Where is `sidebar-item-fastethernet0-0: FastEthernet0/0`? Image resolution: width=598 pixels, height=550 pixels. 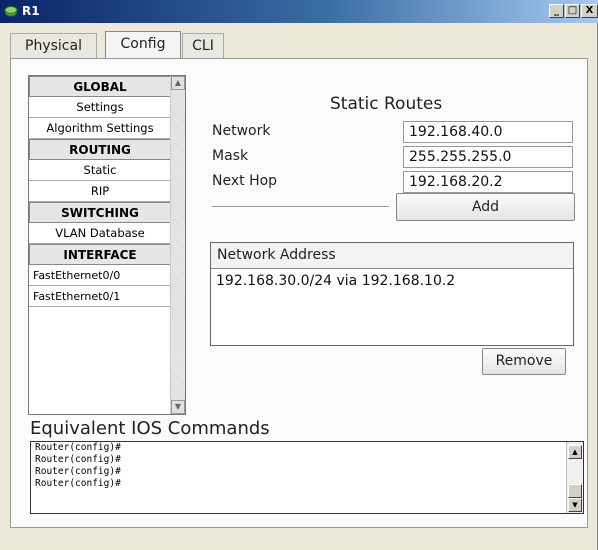 sidebar-item-fastethernet0-0: FastEthernet0/0 is located at coordinates (100, 275).